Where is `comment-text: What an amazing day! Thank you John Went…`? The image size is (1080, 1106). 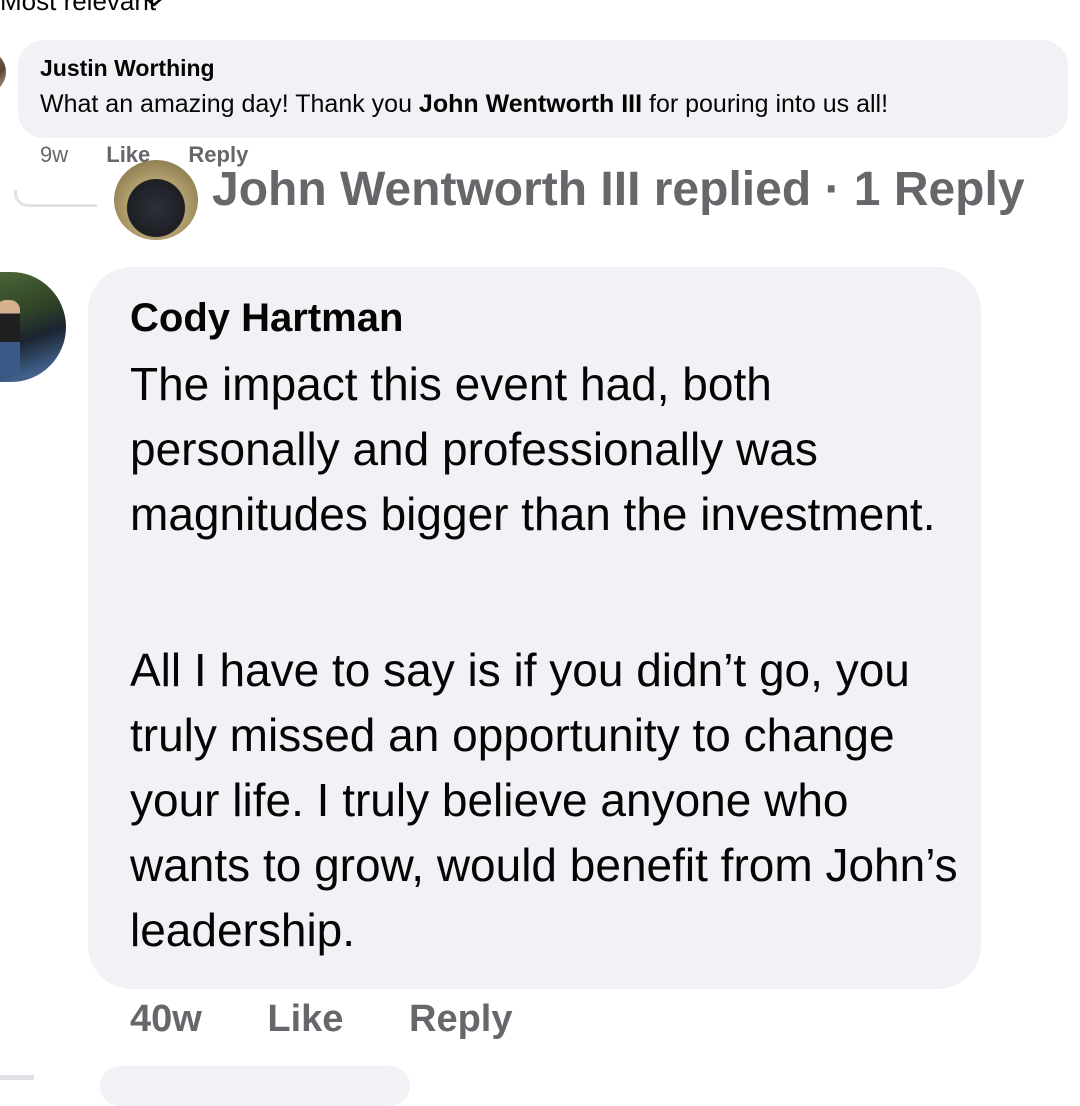
comment-text: What an amazing day! Thank you John Went… is located at coordinates (464, 104).